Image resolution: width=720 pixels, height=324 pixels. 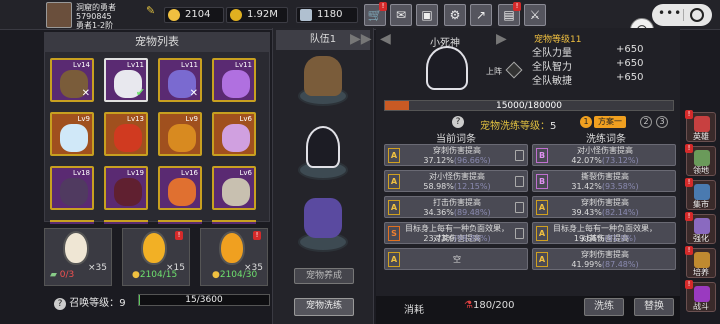 I want to click on fire-beast-icon, so click(x=128, y=138).